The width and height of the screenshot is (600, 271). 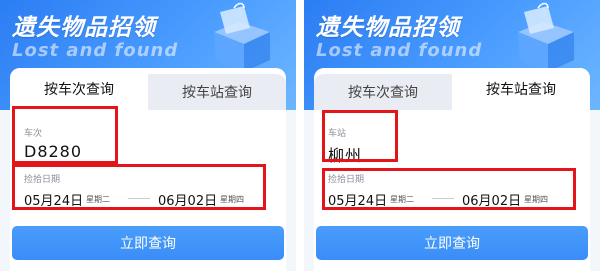 I want to click on highlight-box-train, so click(x=65, y=135).